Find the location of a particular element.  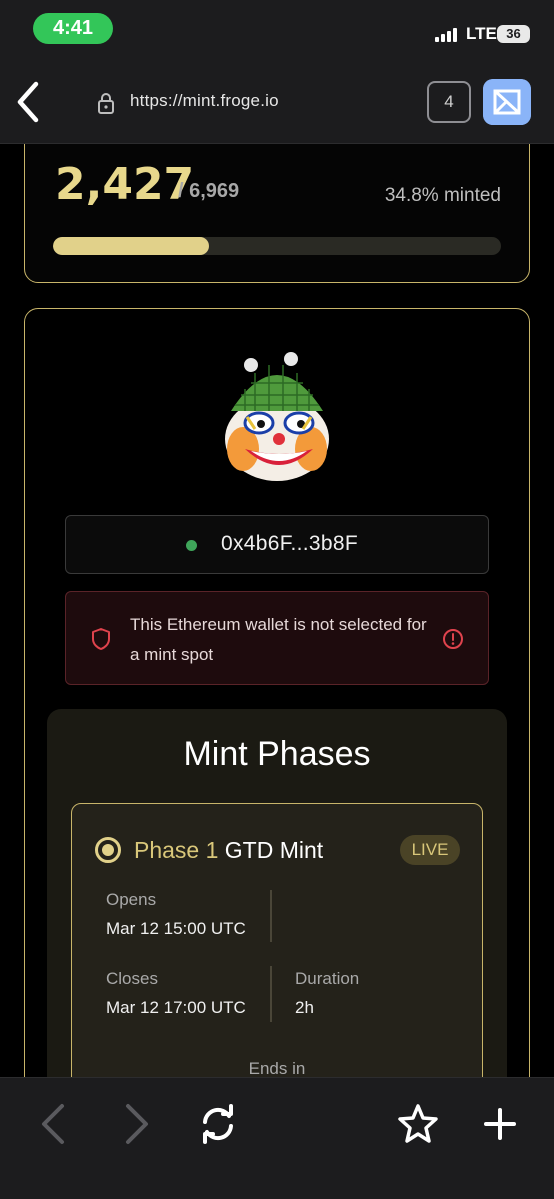

network-label: LTE is located at coordinates (481, 33).